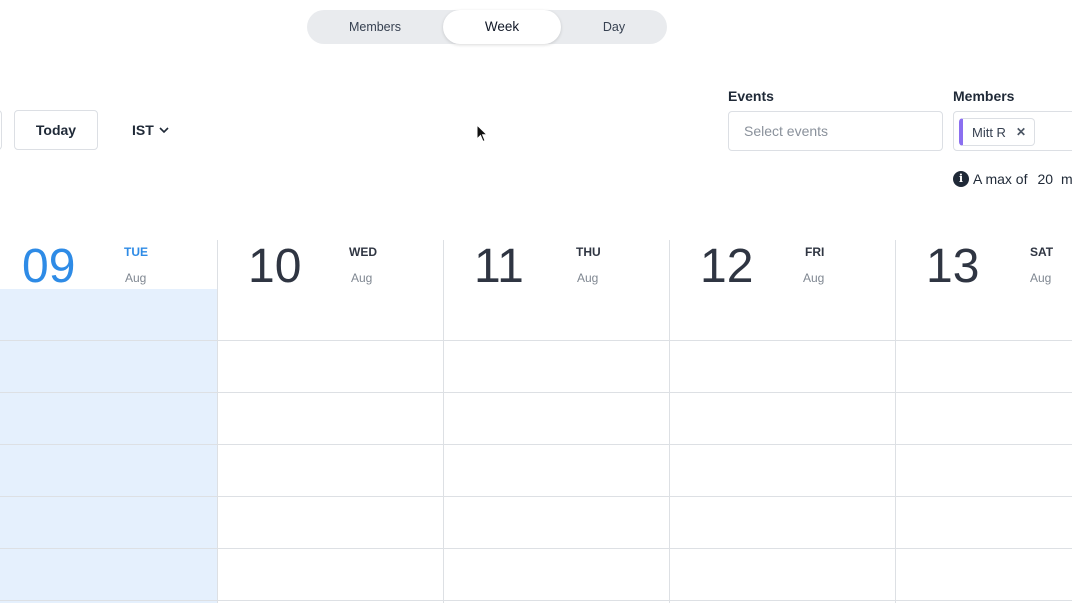 Image resolution: width=1072 pixels, height=603 pixels. Describe the element at coordinates (953, 266) in the screenshot. I see `day-number: 13` at that location.